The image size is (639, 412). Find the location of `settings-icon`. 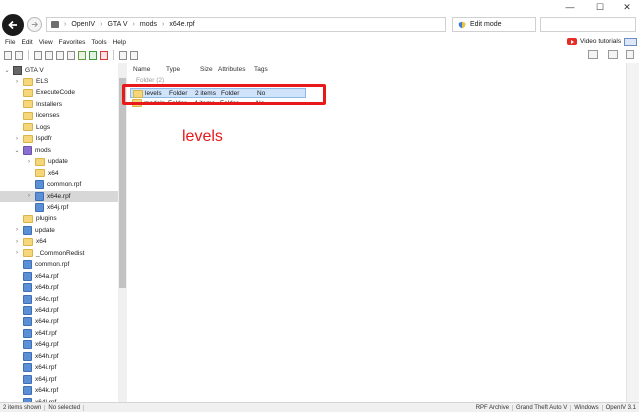

settings-icon is located at coordinates (630, 54).